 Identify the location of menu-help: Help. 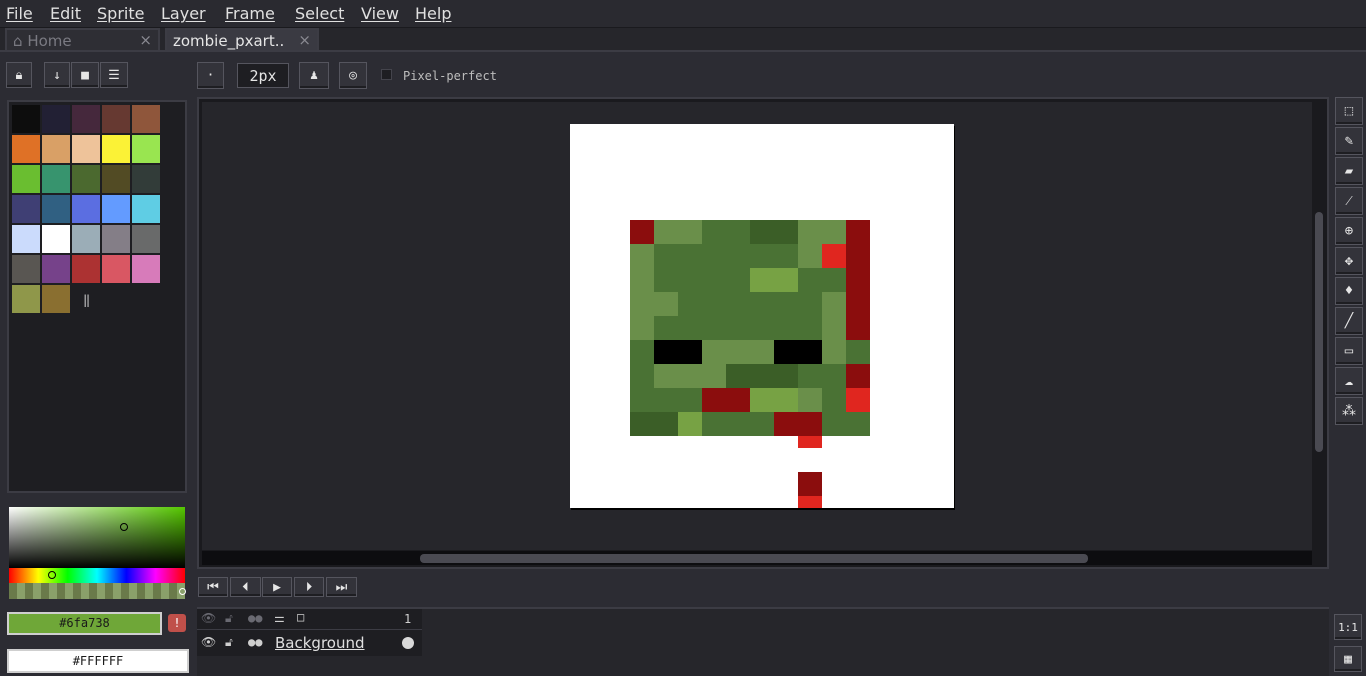
(433, 13).